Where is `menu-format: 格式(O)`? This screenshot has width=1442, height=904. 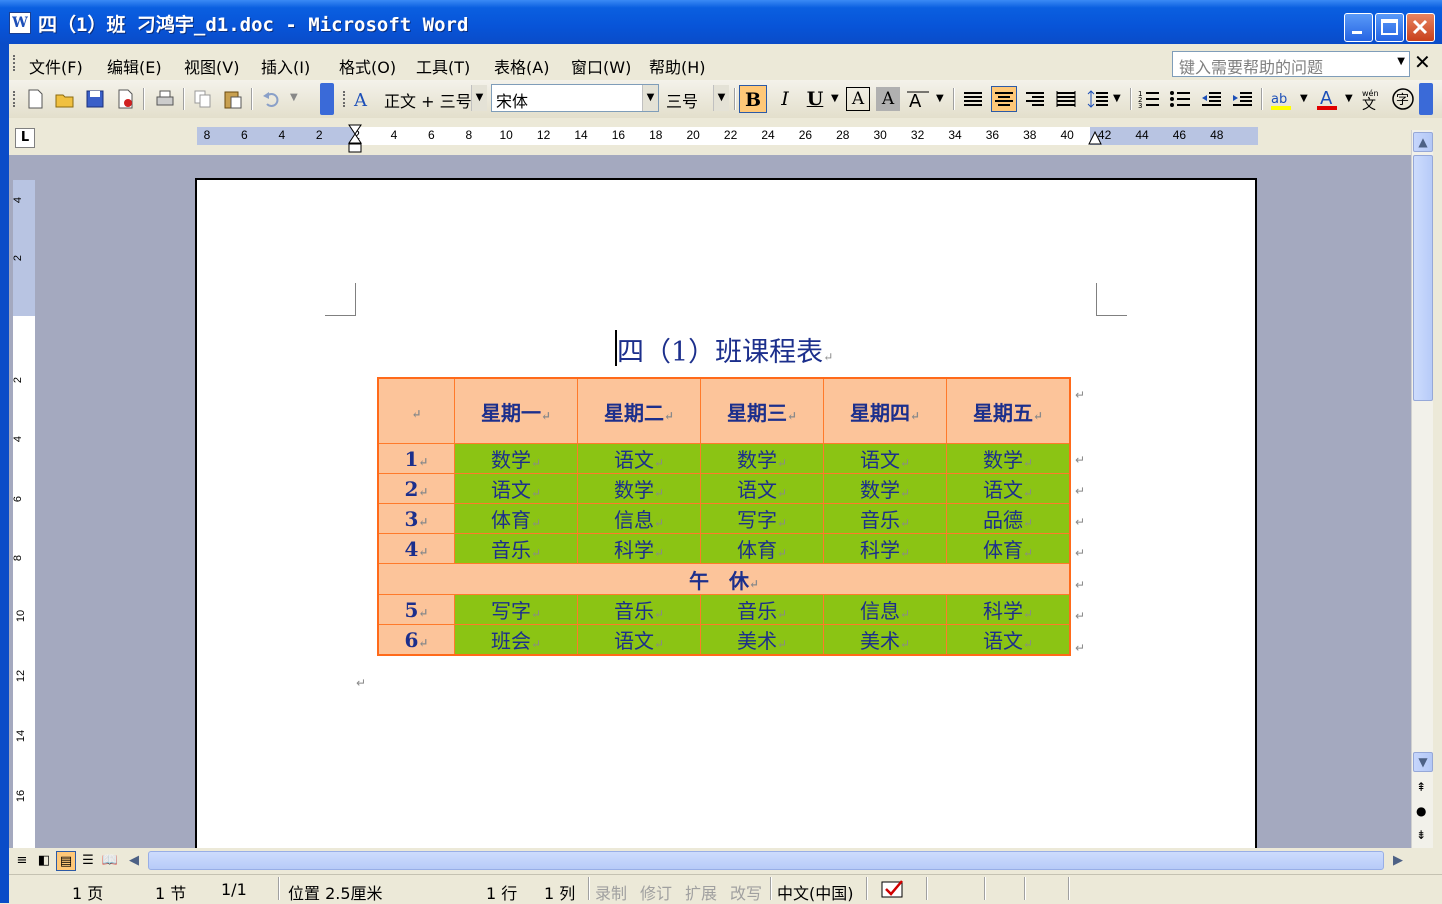 menu-format: 格式(O) is located at coordinates (367, 66).